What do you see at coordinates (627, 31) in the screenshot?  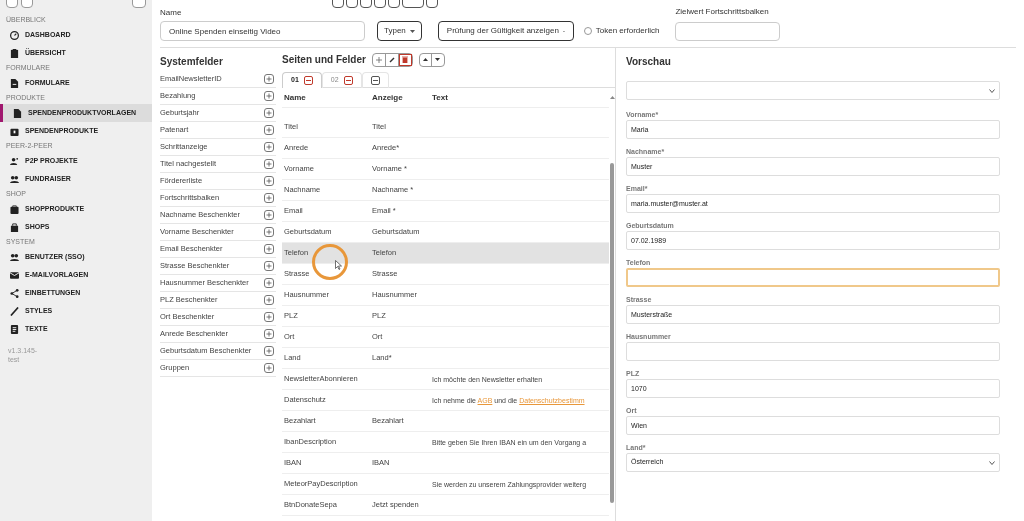 I see `checkbox-label: Token erforderlich` at bounding box center [627, 31].